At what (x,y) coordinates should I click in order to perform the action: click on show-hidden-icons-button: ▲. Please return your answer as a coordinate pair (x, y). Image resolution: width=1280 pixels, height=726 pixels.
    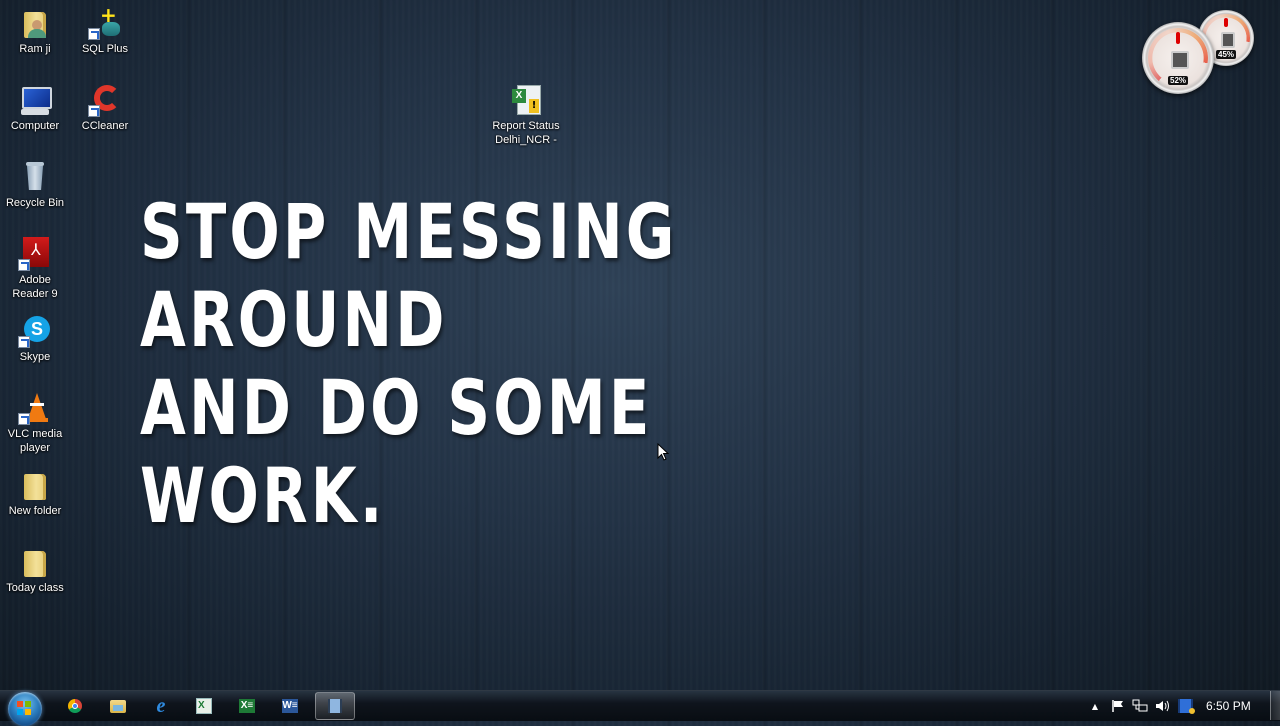
    Looking at the image, I should click on (1095, 706).